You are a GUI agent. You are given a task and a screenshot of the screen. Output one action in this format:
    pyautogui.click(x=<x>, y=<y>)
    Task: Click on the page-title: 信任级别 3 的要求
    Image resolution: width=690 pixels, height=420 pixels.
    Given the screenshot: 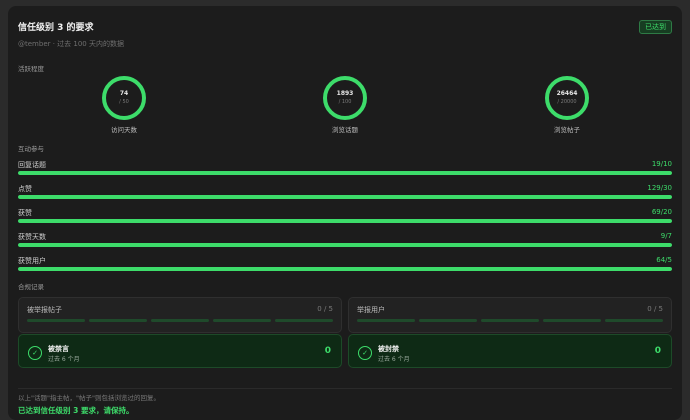 What is the action you would take?
    pyautogui.click(x=56, y=28)
    